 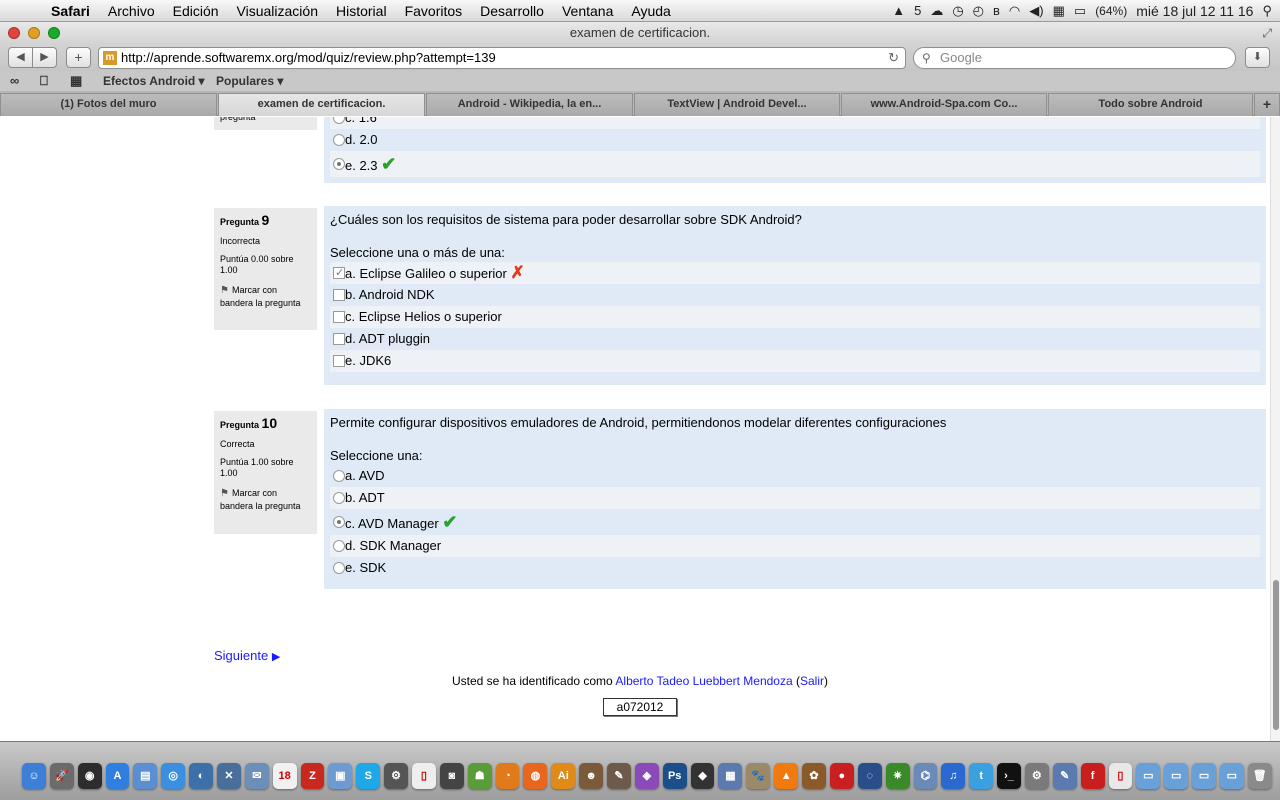 I want to click on volume-icon: ◀), so click(x=1036, y=11).